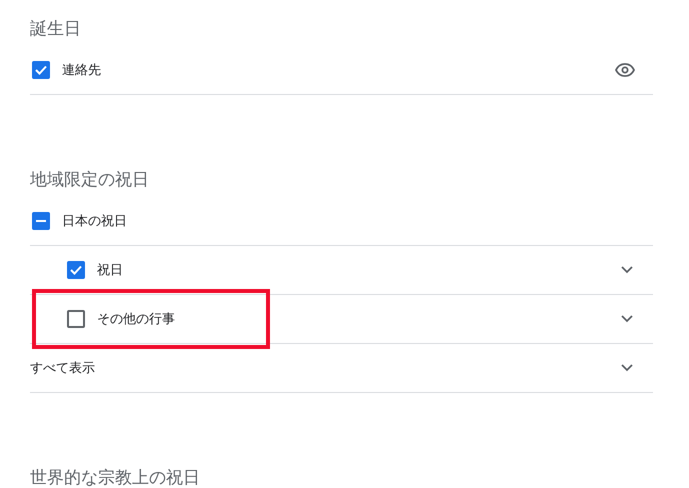 The image size is (689, 488). I want to click on section-heading: 世界的な宗教上の祝日, so click(115, 477).